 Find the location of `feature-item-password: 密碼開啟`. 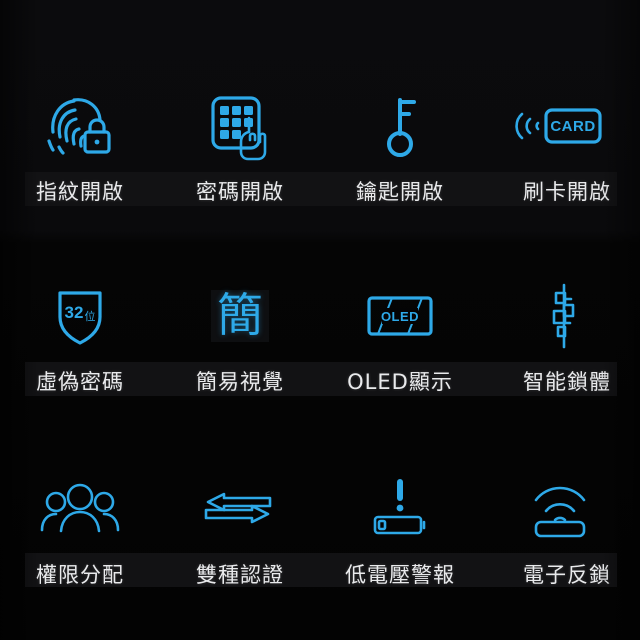

feature-item-password: 密碼開啟 is located at coordinates (240, 159).